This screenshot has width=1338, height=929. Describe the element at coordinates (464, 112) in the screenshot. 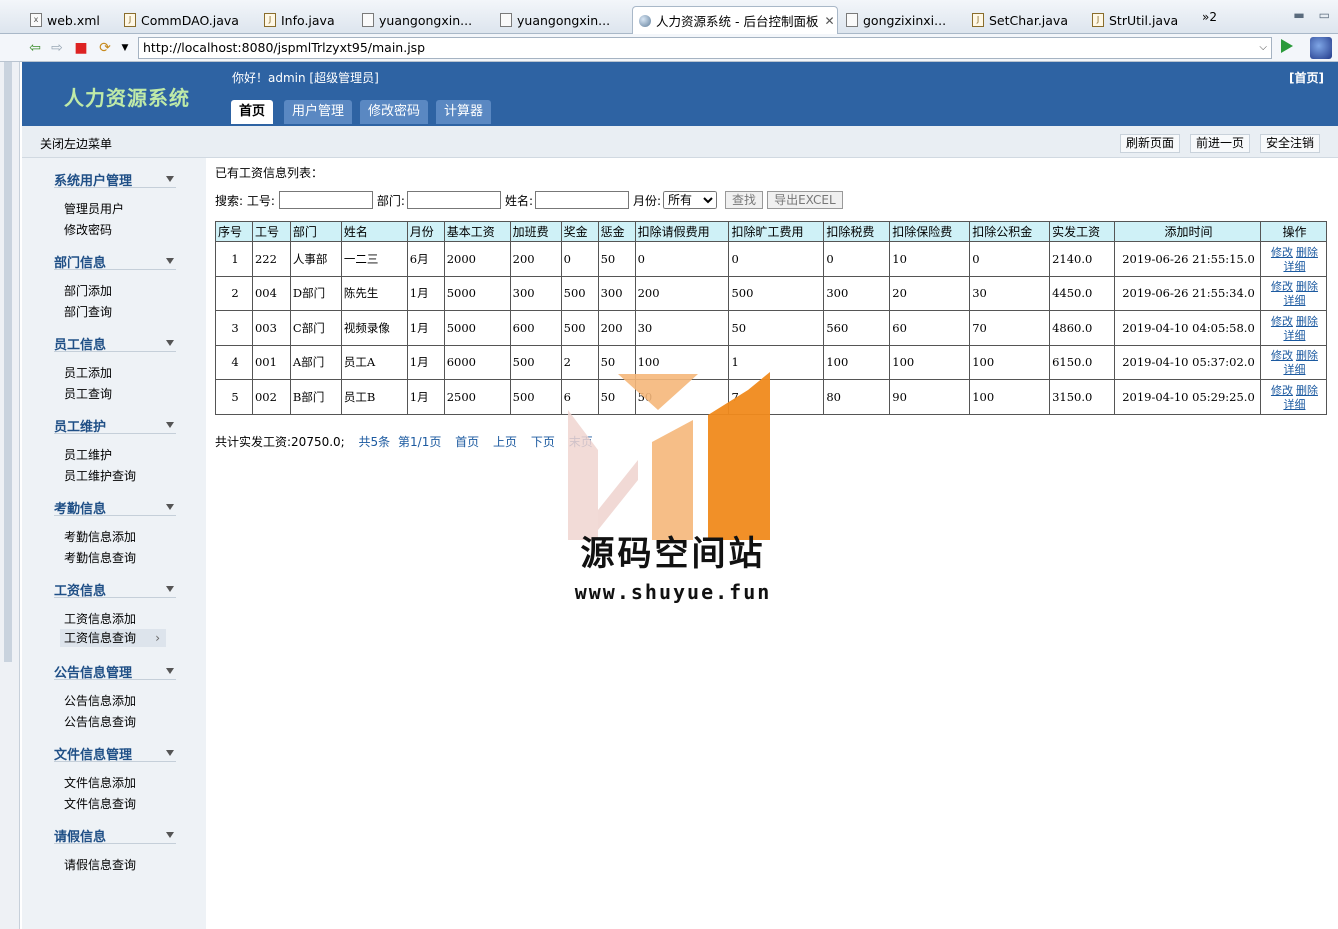

I see `tab-calculator: 计算器` at that location.